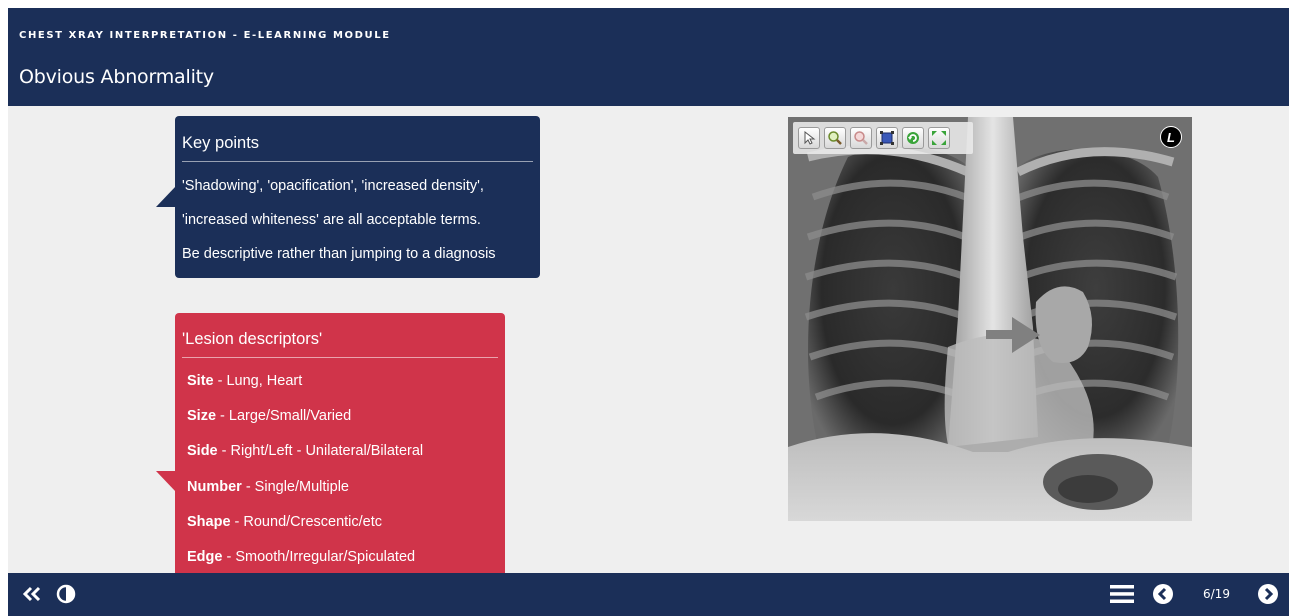  I want to click on lesion-descriptor-item: Size - Large/Small/Varied, so click(269, 416).